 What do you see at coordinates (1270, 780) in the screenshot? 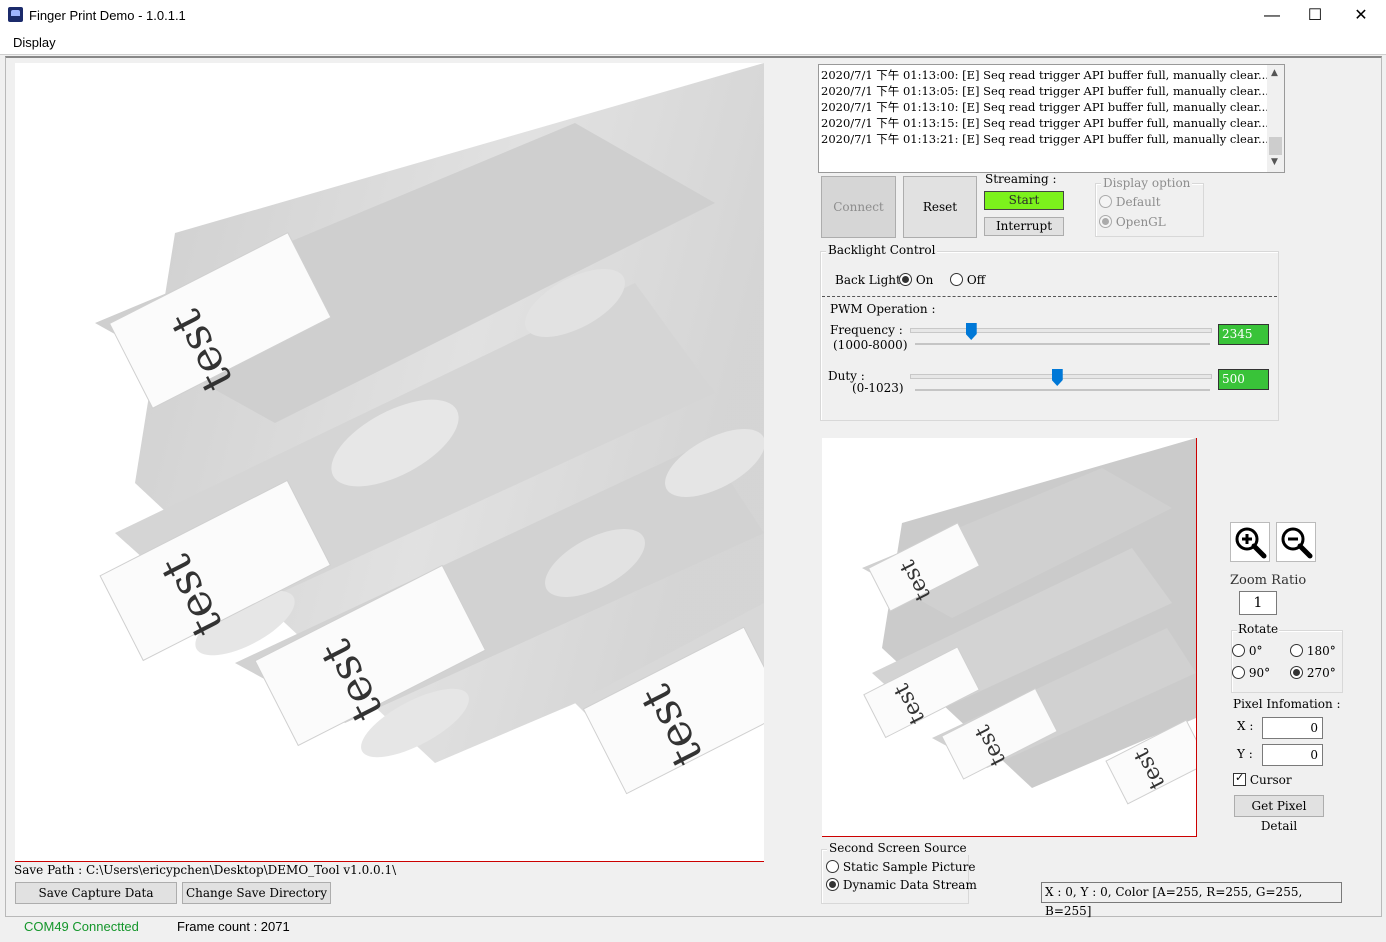
I see `cursor-label: Cursor` at bounding box center [1270, 780].